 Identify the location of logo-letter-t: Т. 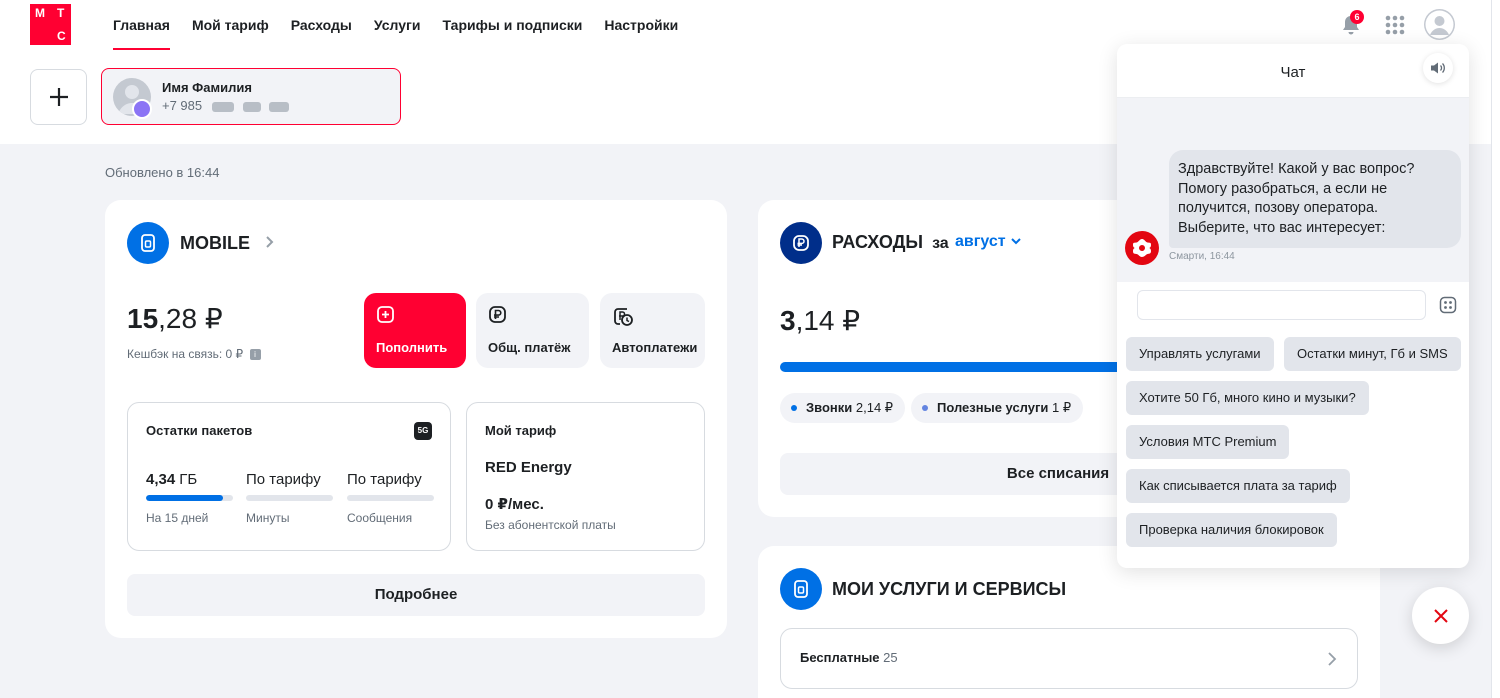
(61, 13).